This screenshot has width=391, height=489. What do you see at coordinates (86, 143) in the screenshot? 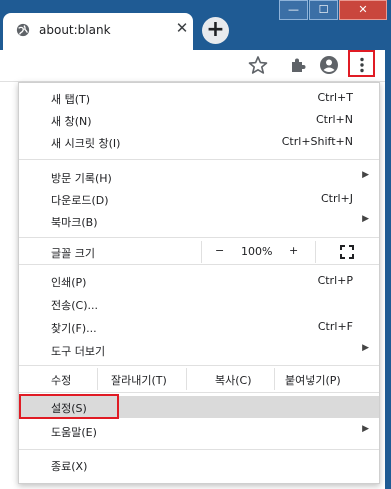
I see `menu-item-label: 새 시크릿 창(I)` at bounding box center [86, 143].